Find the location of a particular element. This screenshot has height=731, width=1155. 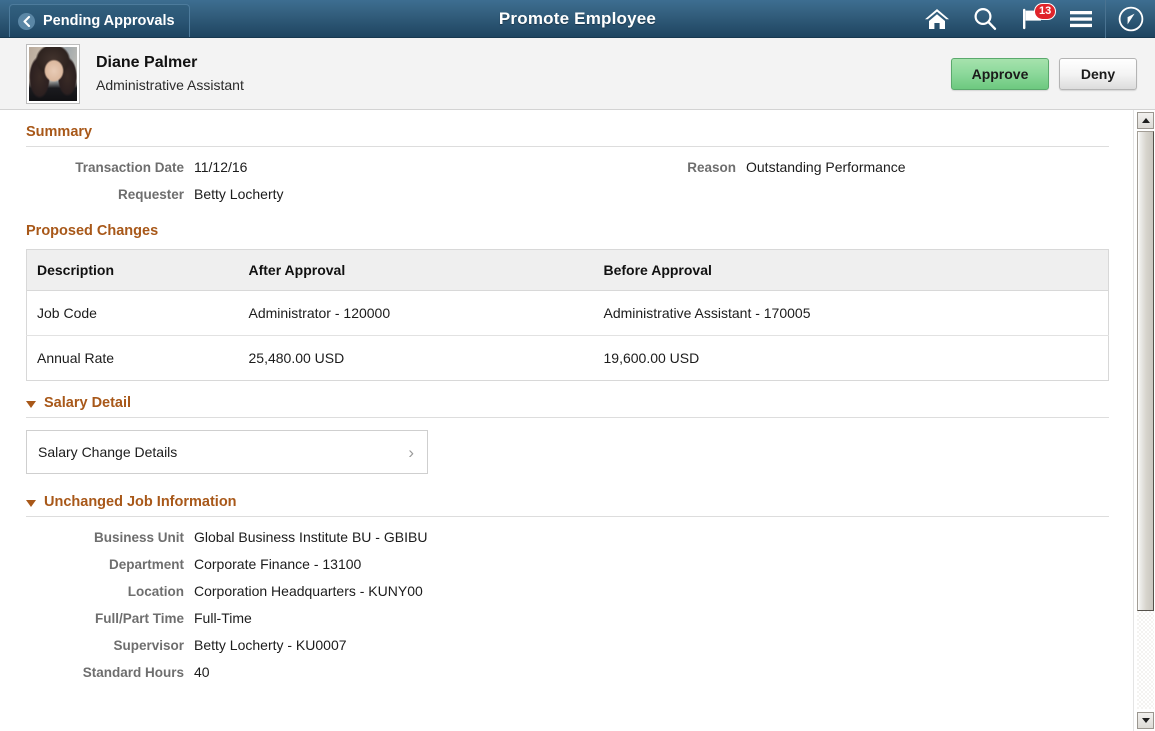

cell-after-approval: Administrator - 120000 is located at coordinates (416, 313).